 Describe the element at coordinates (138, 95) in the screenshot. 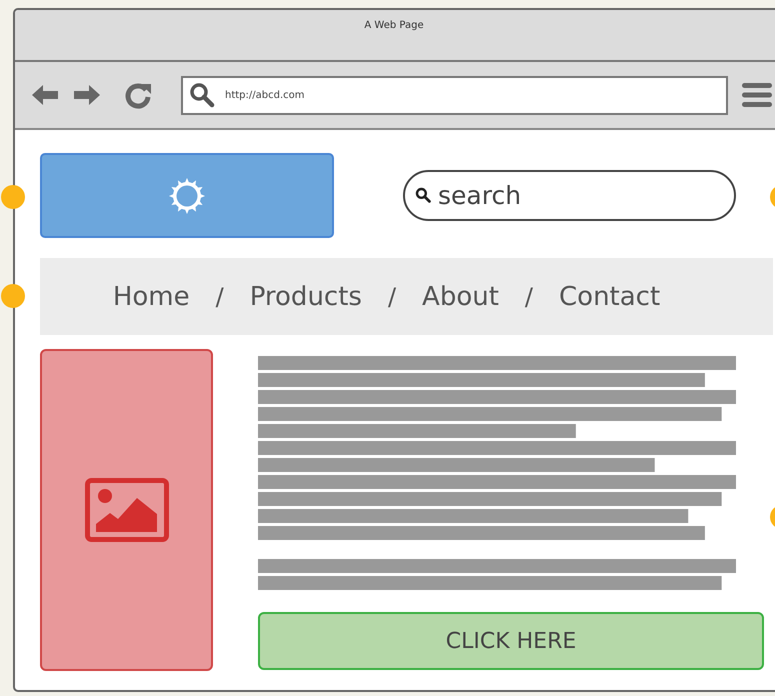

I see `reload-icon` at that location.